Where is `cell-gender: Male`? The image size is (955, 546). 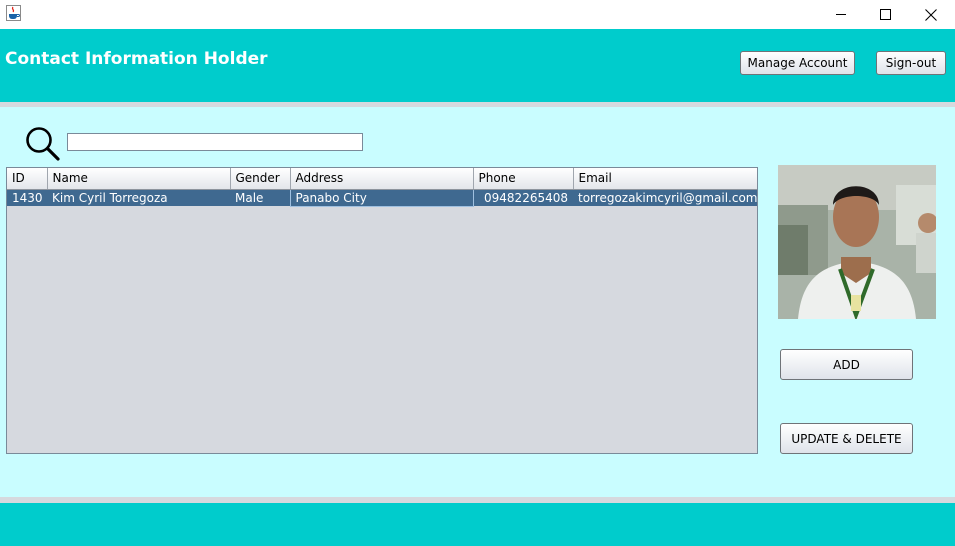
cell-gender: Male is located at coordinates (260, 197).